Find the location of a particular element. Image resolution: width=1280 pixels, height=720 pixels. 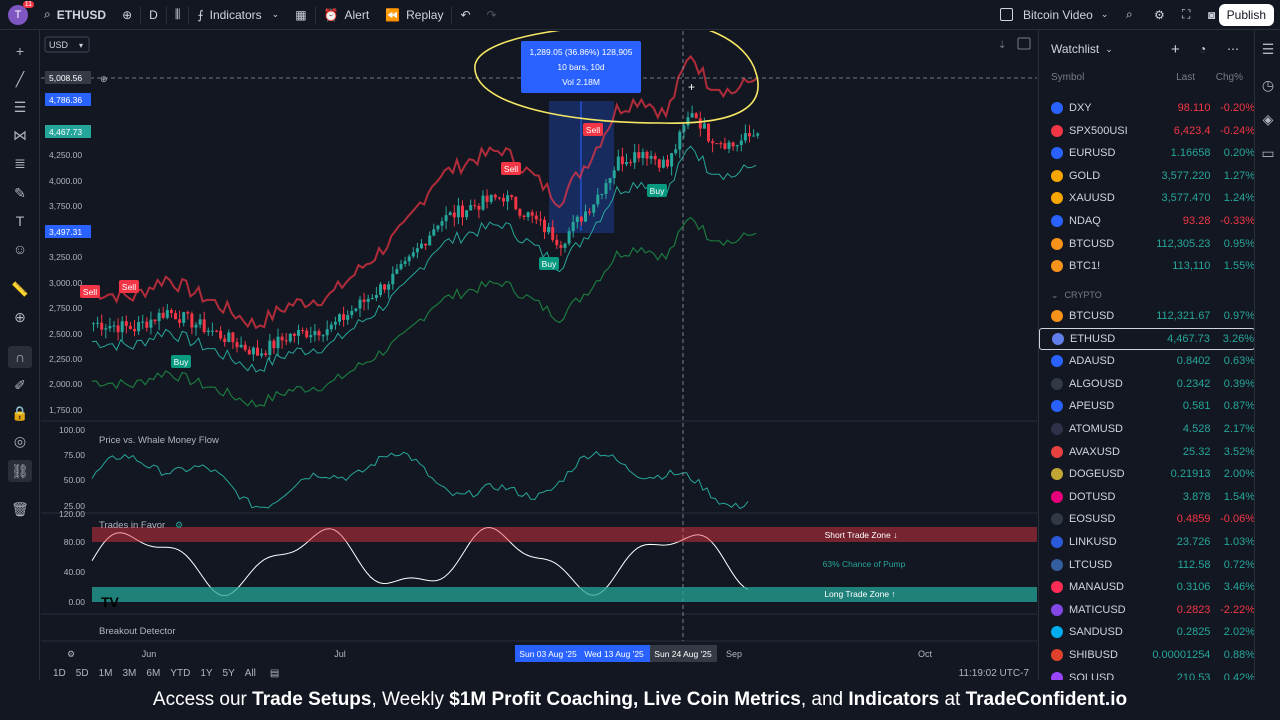

watchlist-row: SPX500USI 6,423.4 -0.24% is located at coordinates (1147, 131).